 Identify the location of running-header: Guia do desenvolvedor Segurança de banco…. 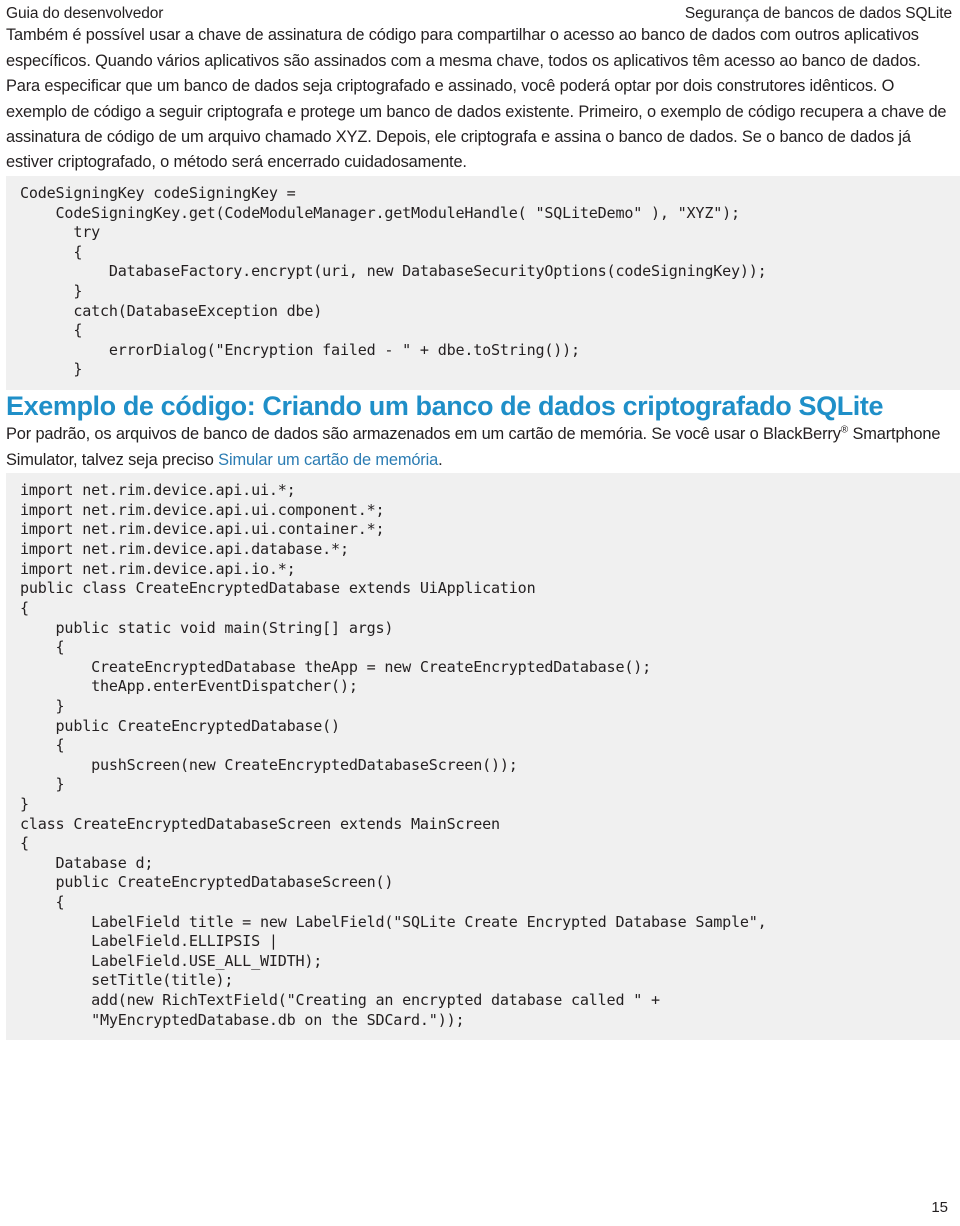
(480, 11).